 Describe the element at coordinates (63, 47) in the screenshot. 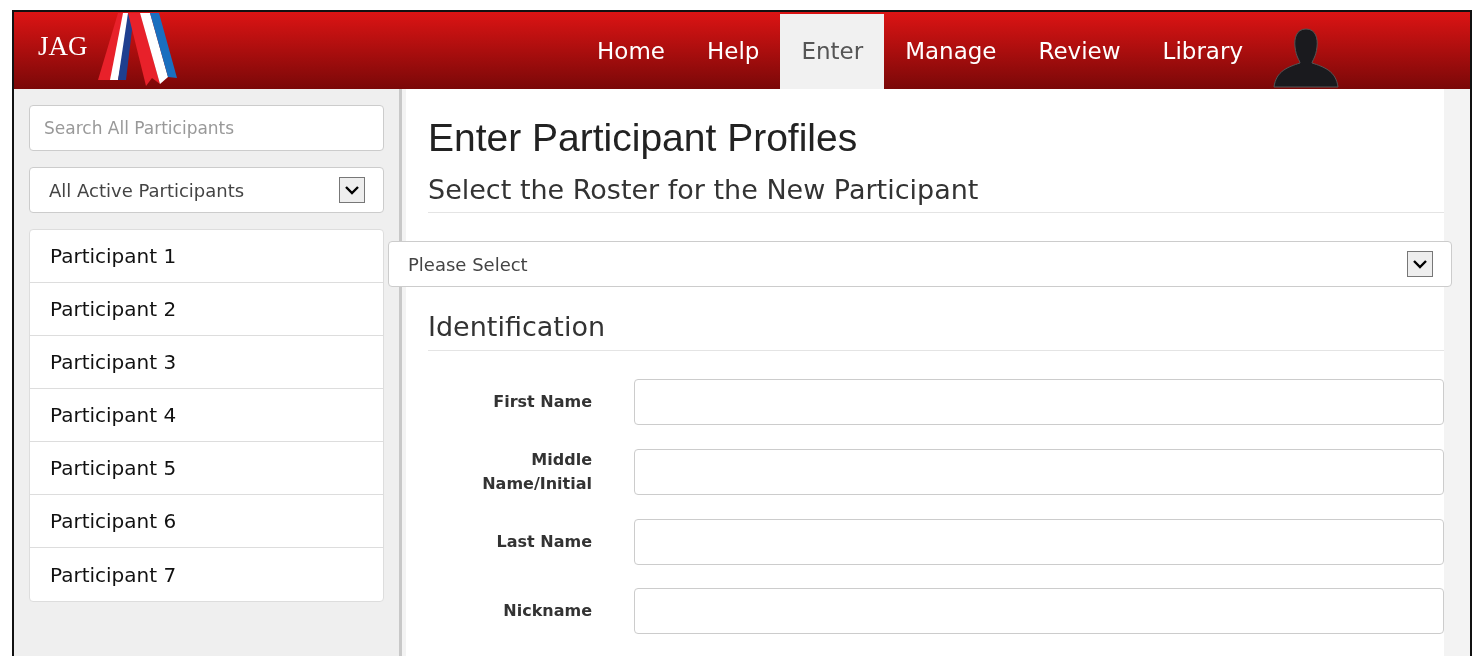

I see `brand-name: JAG` at that location.